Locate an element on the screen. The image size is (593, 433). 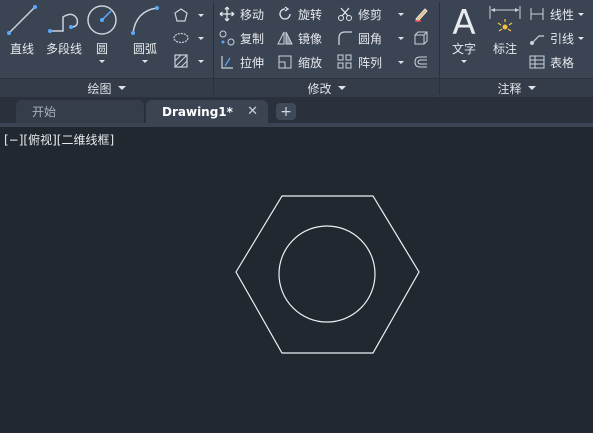
ellipse-tool is located at coordinates (188, 38).